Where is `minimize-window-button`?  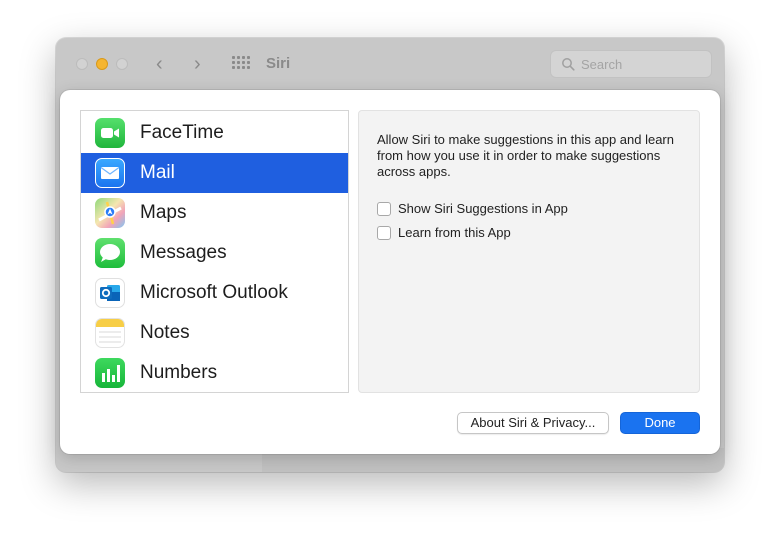
minimize-window-button is located at coordinates (102, 64).